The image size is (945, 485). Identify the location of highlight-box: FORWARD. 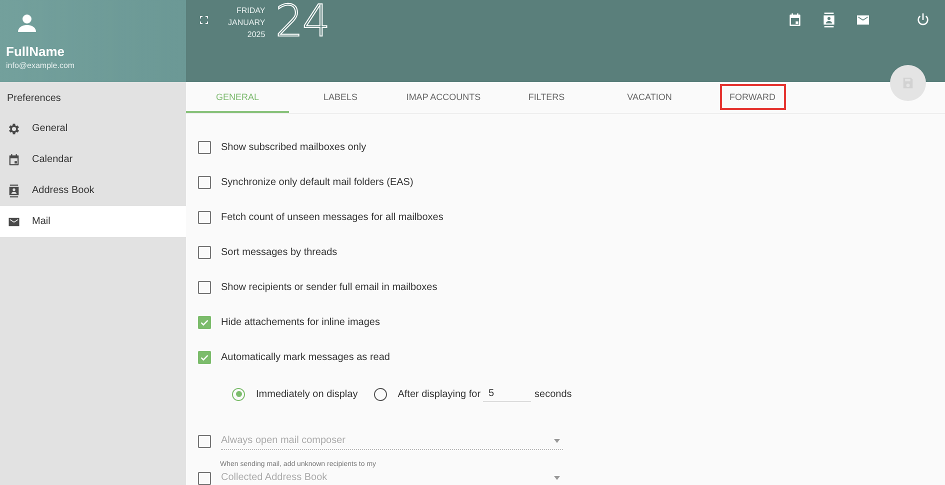
(753, 97).